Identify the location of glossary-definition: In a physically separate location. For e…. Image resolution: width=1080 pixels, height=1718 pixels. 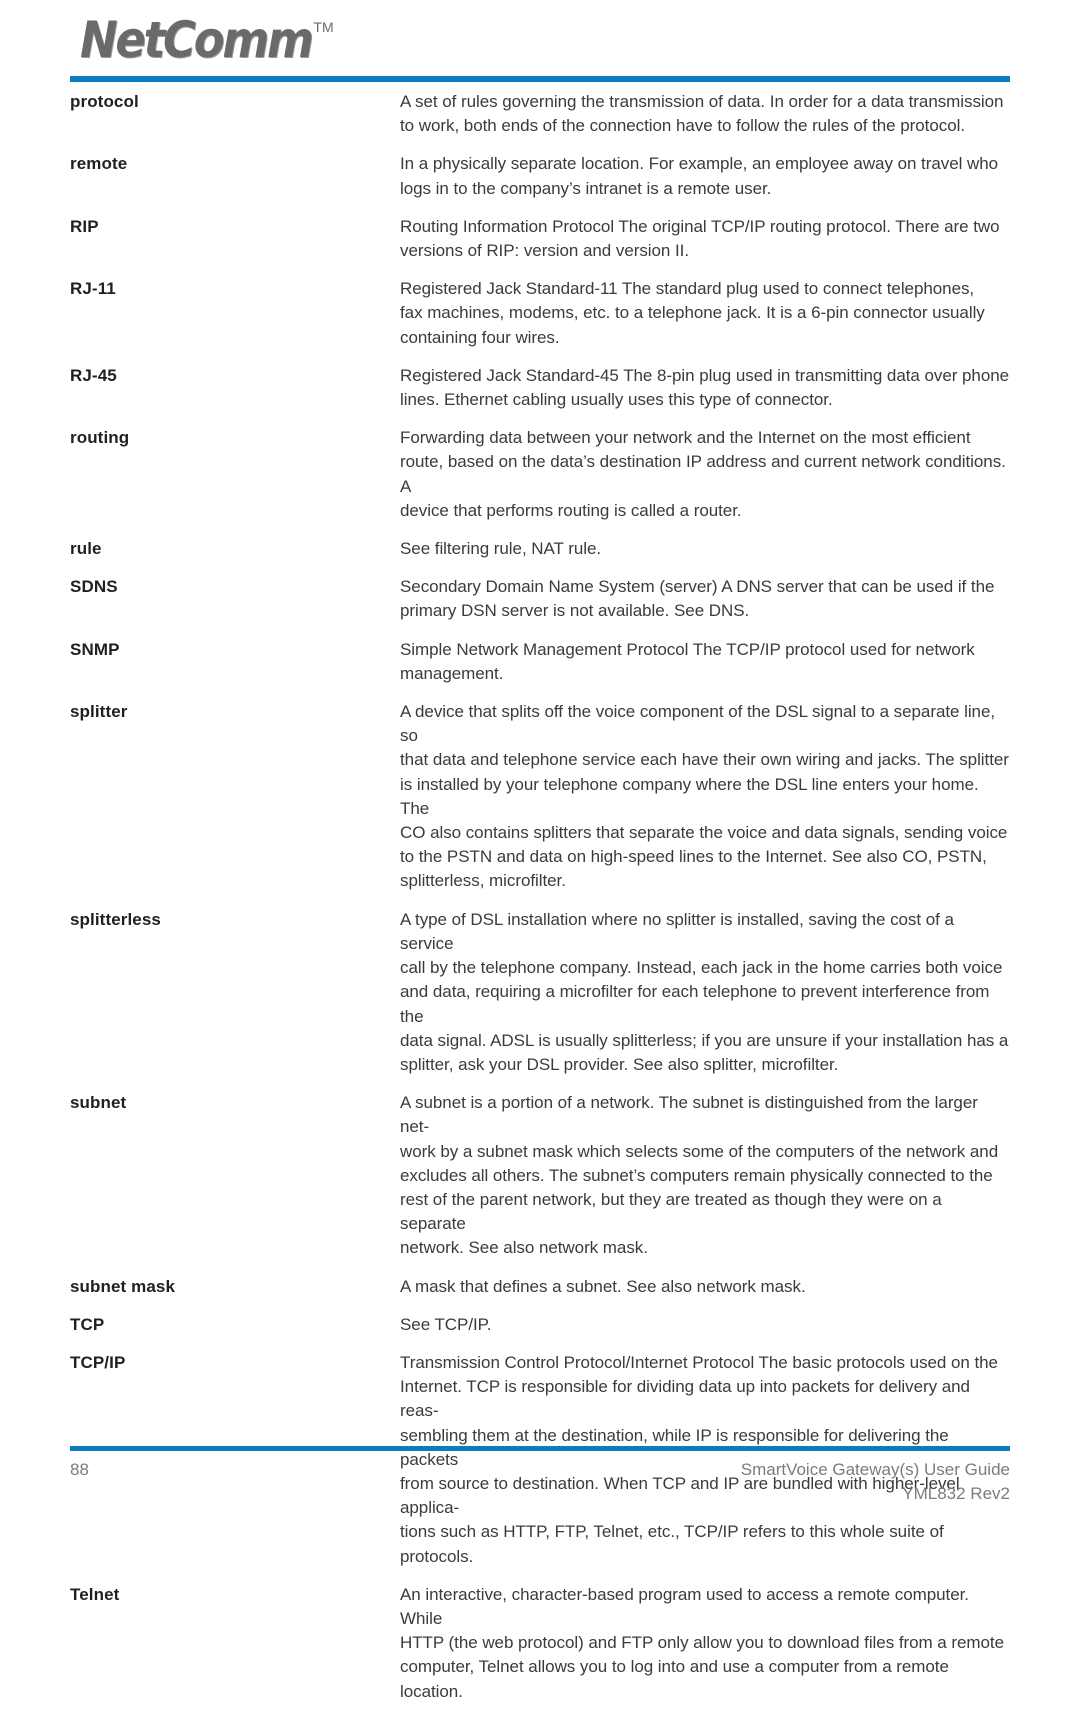
(699, 176).